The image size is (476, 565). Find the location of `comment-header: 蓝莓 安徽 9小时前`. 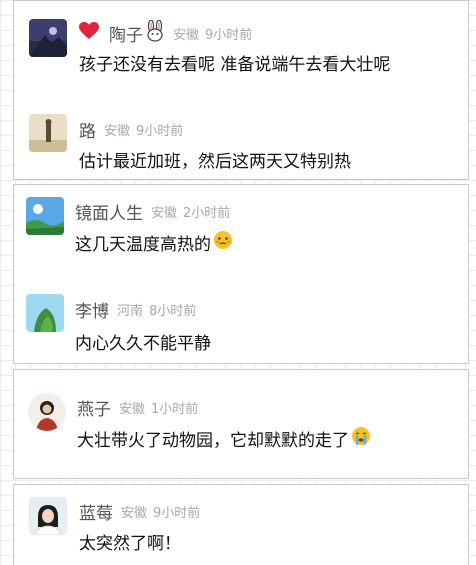

comment-header: 蓝莓 安徽 9小时前 is located at coordinates (139, 511).